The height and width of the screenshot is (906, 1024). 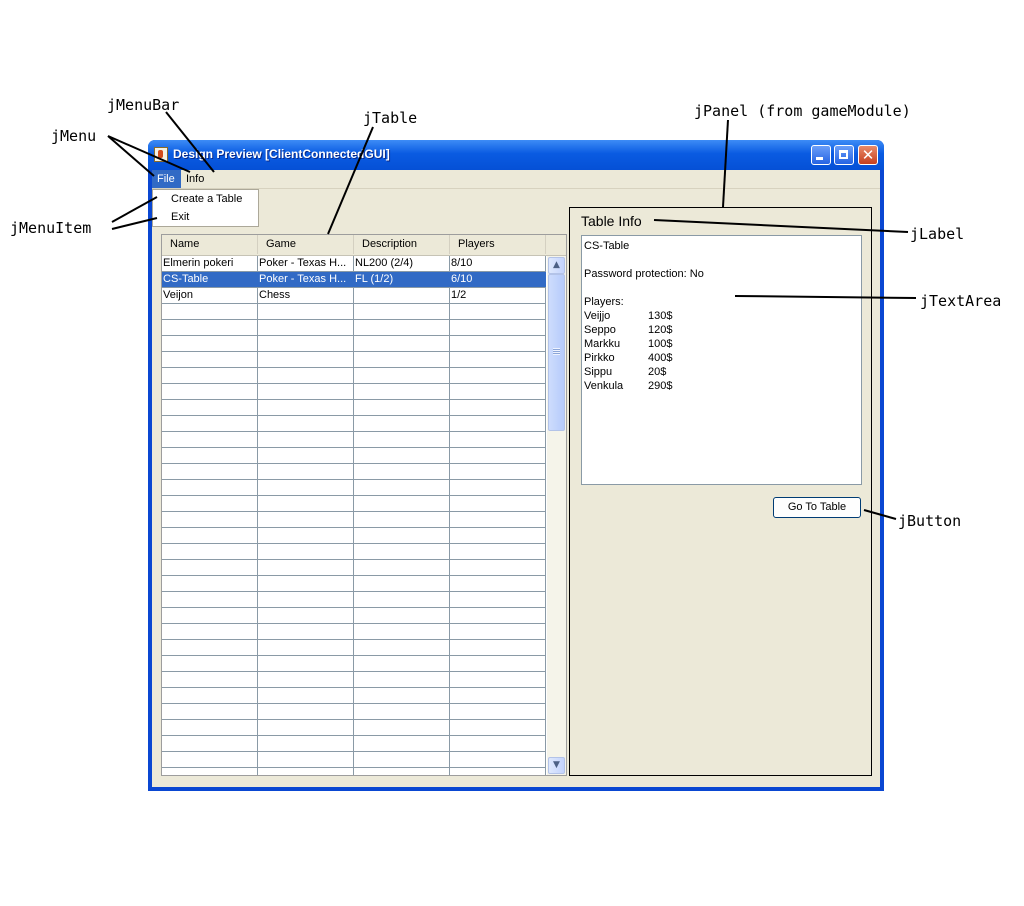 I want to click on annotation-jmenubar: jMenuBar, so click(x=143, y=105).